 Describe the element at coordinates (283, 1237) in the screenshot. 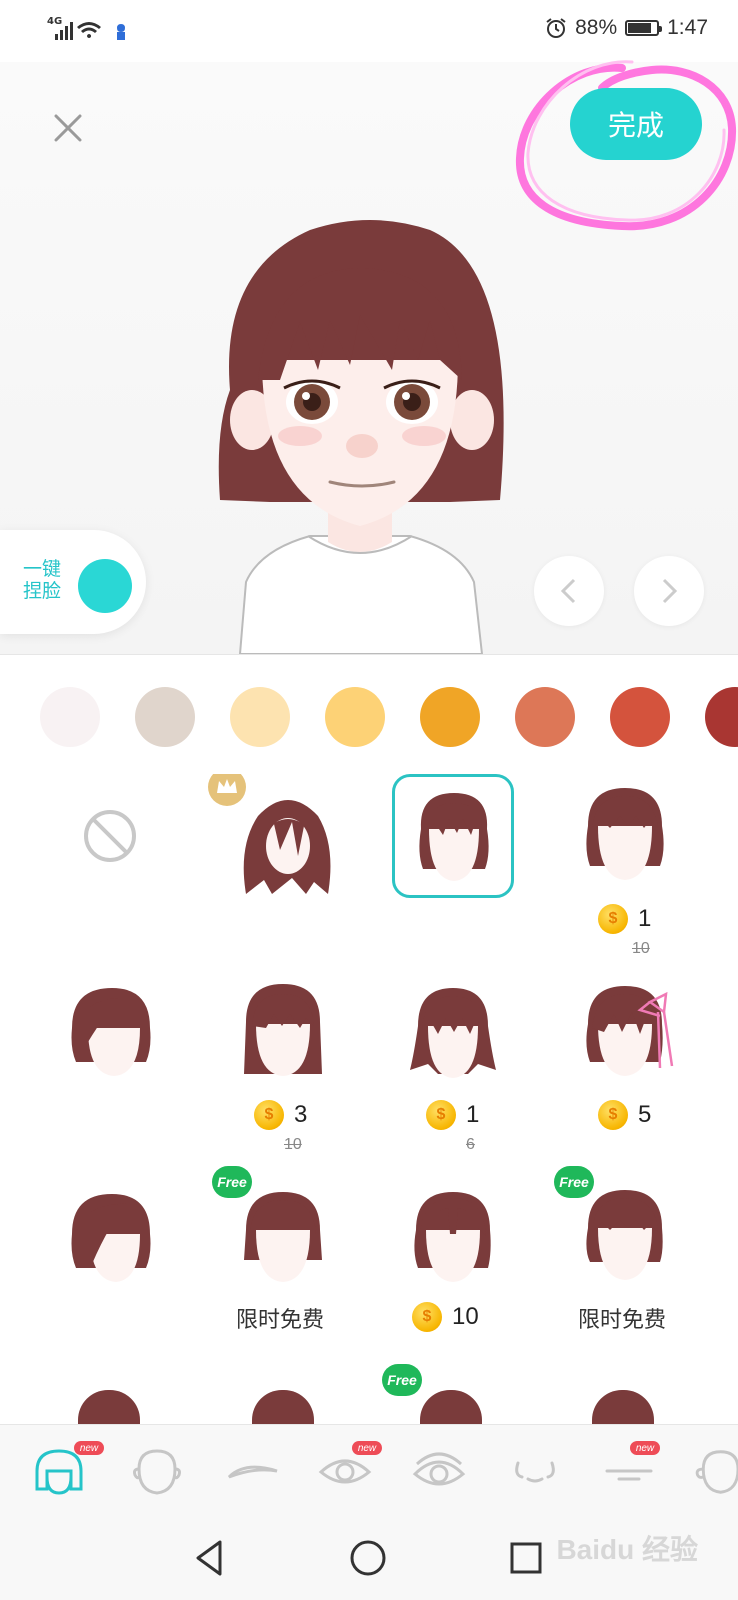

I see `hair-blunt-bob-icon` at that location.